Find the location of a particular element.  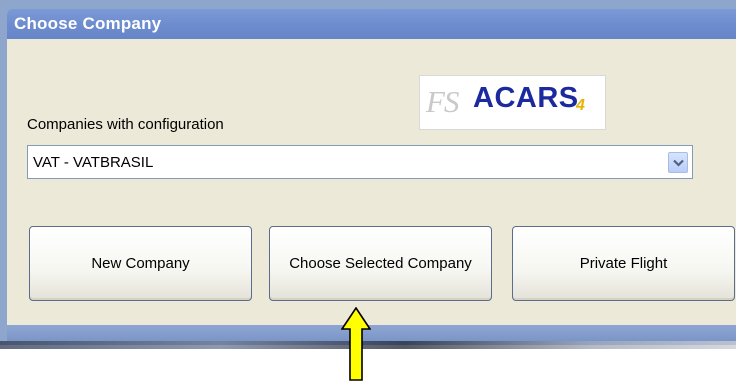

dropdown-button is located at coordinates (678, 162).